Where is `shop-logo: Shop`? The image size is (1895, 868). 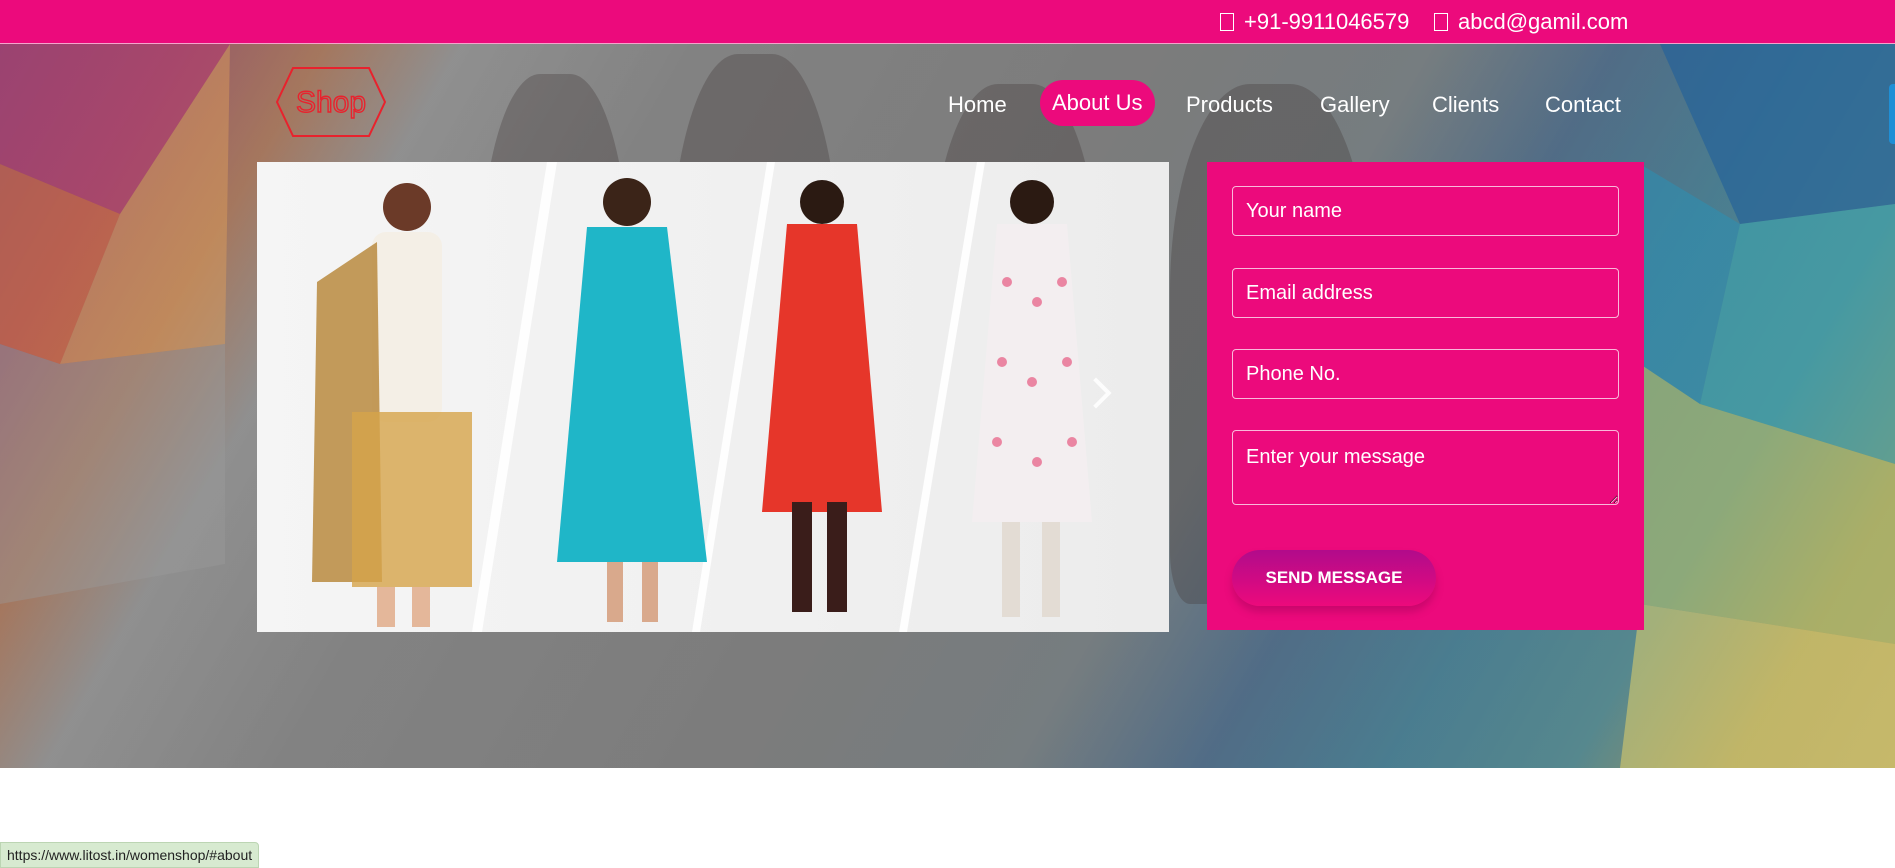 shop-logo: Shop is located at coordinates (331, 102).